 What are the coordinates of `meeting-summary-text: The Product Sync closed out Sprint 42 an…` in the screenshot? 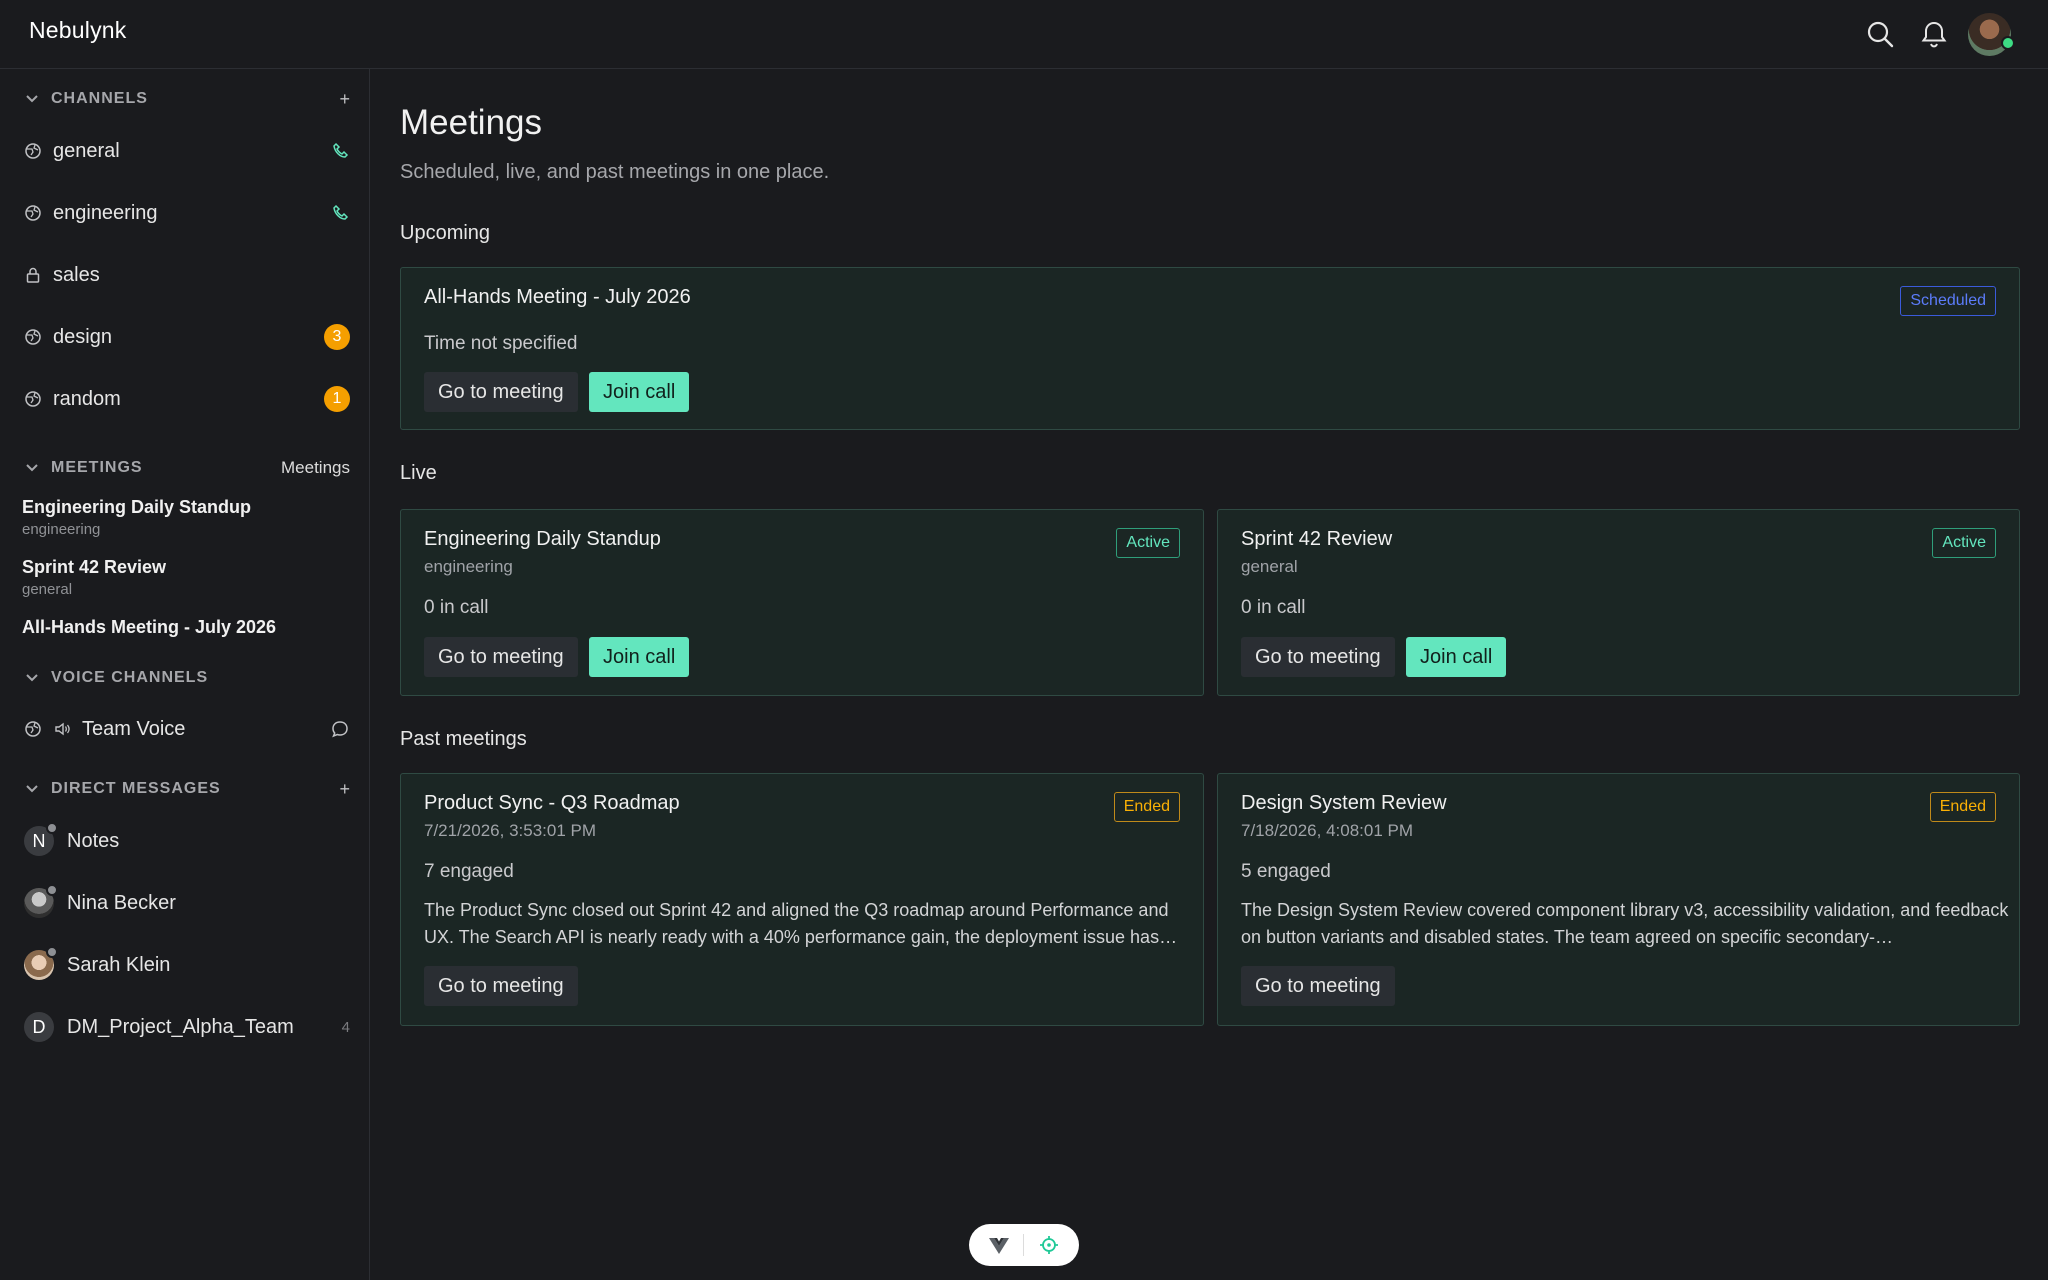 It's located at (801, 923).